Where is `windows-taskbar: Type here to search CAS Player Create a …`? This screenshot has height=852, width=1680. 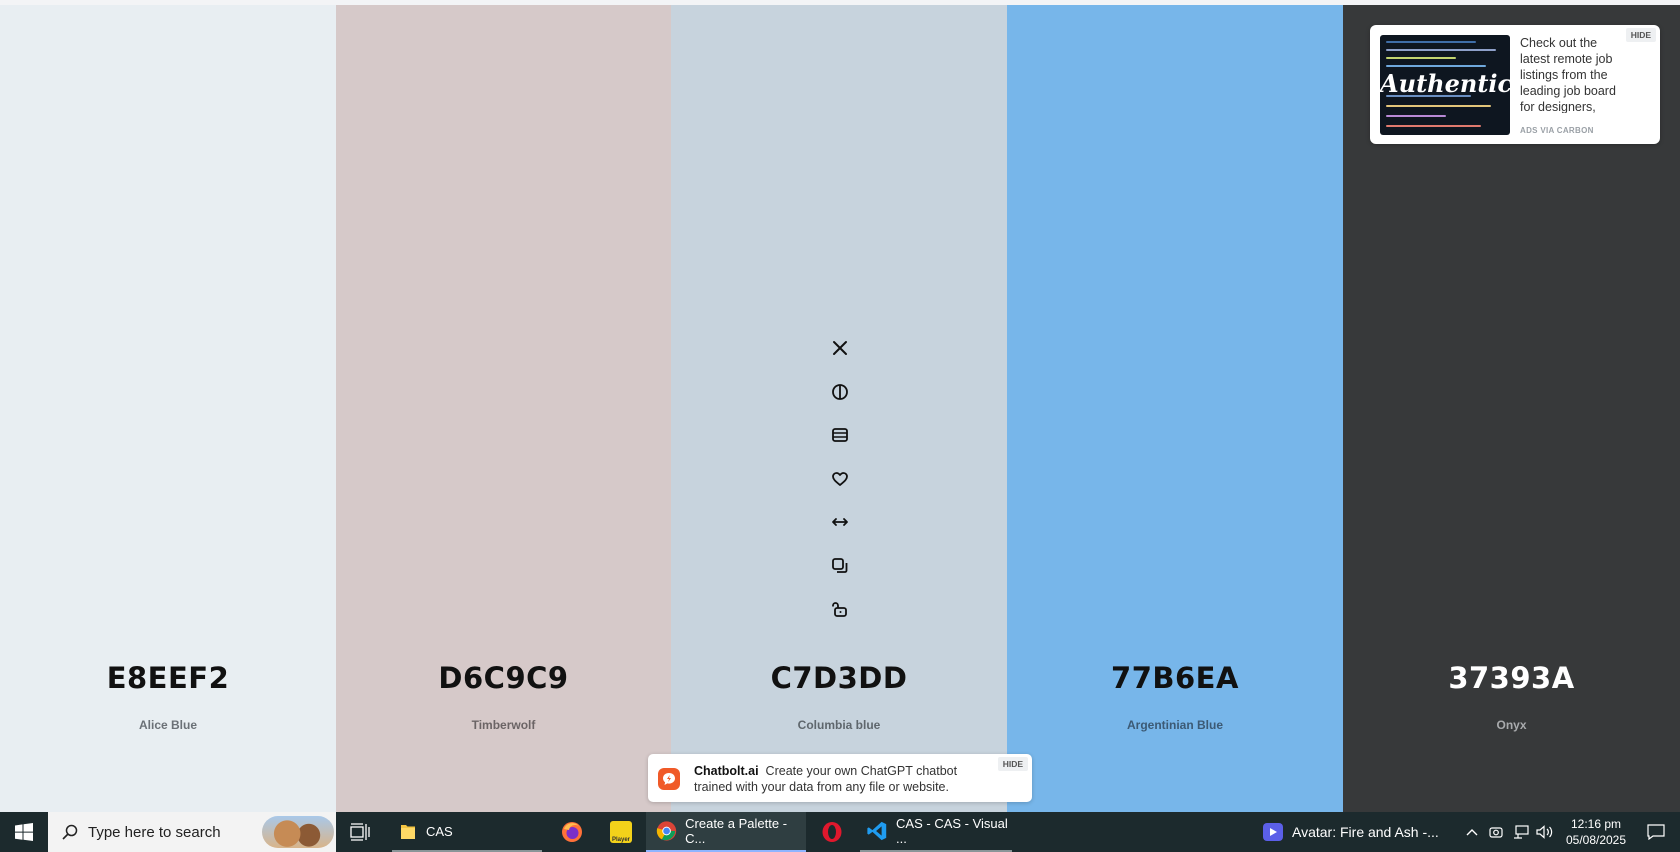 windows-taskbar: Type here to search CAS Player Create a … is located at coordinates (840, 832).